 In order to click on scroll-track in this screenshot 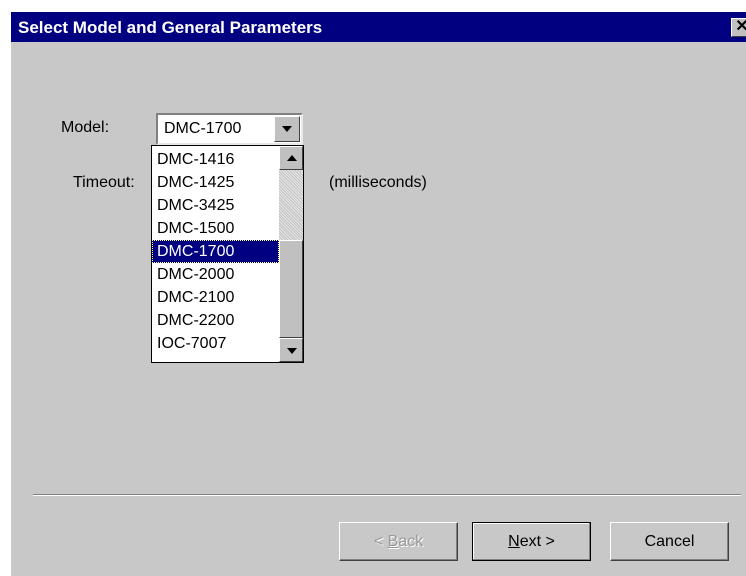, I will do `click(291, 205)`.